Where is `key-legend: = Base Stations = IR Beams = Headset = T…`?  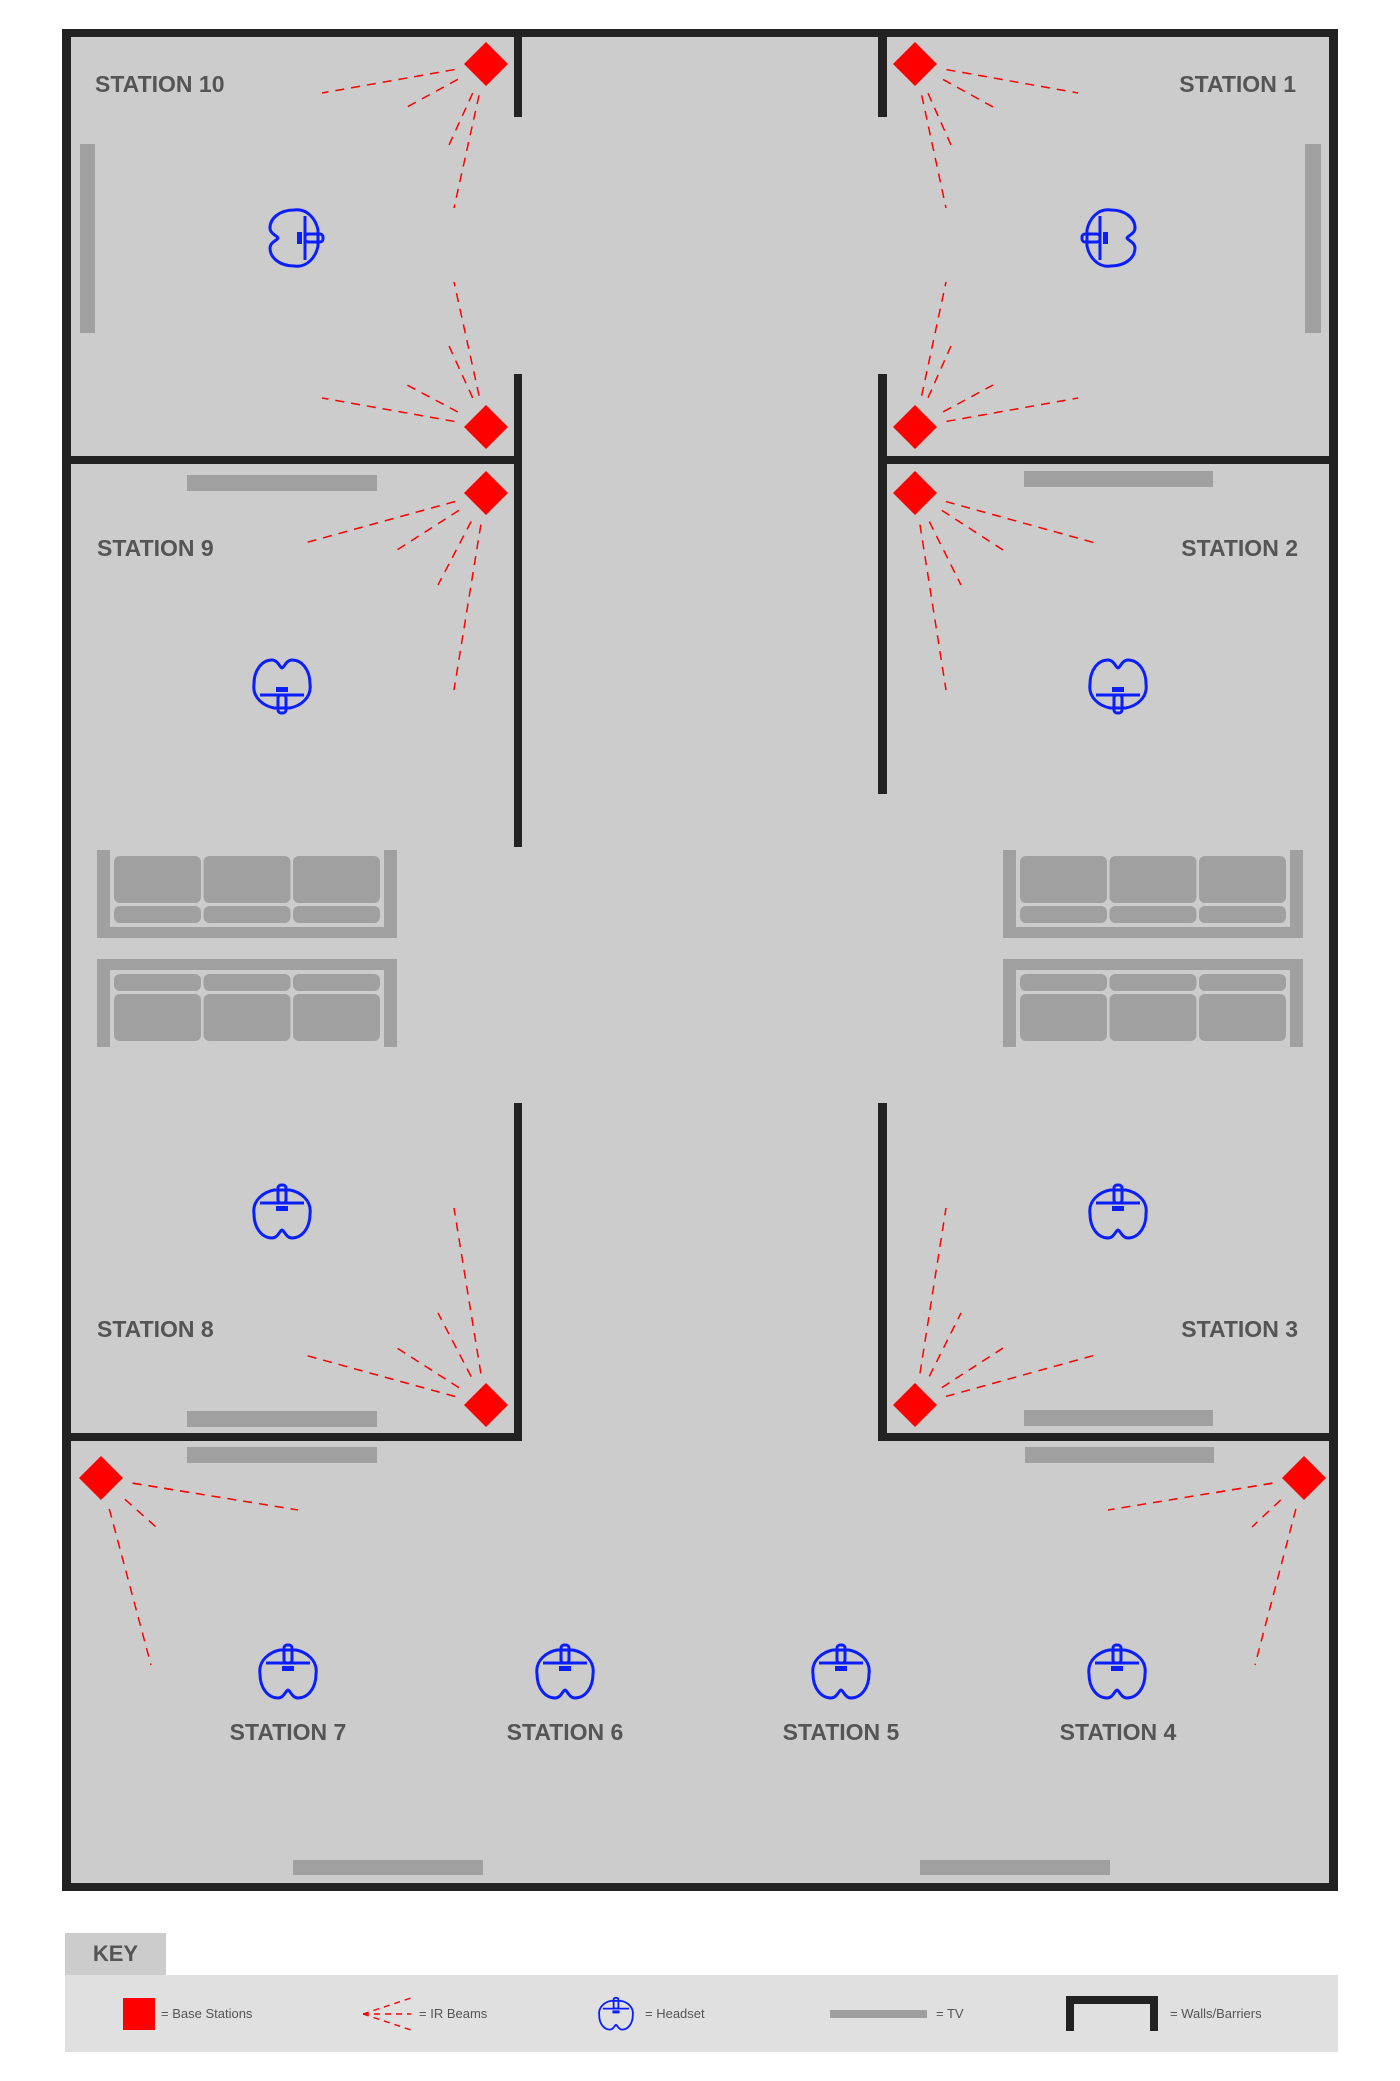
key-legend: = Base Stations = IR Beams = Headset = T… is located at coordinates (701, 2013).